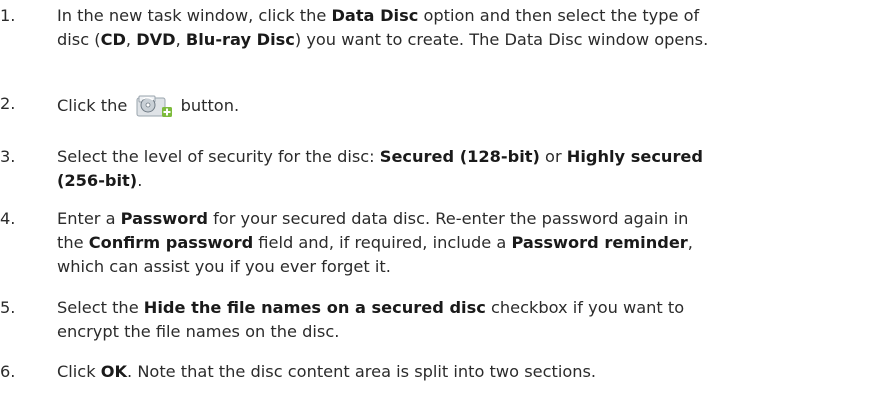 The width and height of the screenshot is (879, 414). What do you see at coordinates (8, 307) in the screenshot?
I see `step-number: 5.` at bounding box center [8, 307].